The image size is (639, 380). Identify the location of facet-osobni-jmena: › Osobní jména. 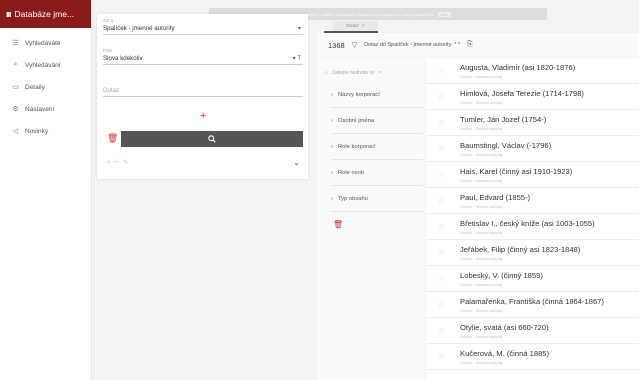
(377, 121).